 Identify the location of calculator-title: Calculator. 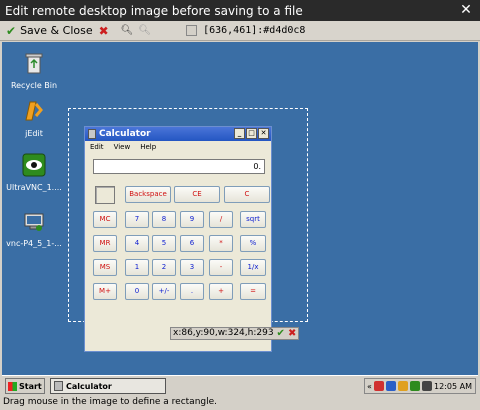
(125, 134).